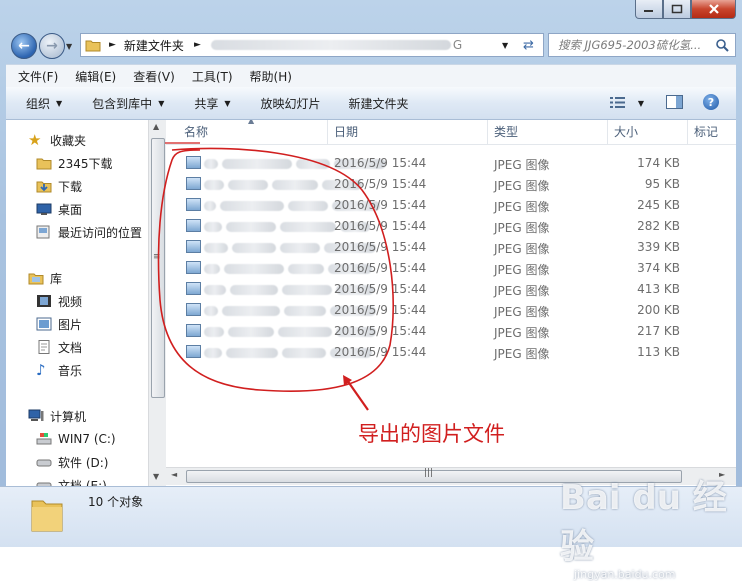 The height and width of the screenshot is (581, 742). Describe the element at coordinates (625, 574) in the screenshot. I see `watermark-url: jingyan.baidu.com` at that location.